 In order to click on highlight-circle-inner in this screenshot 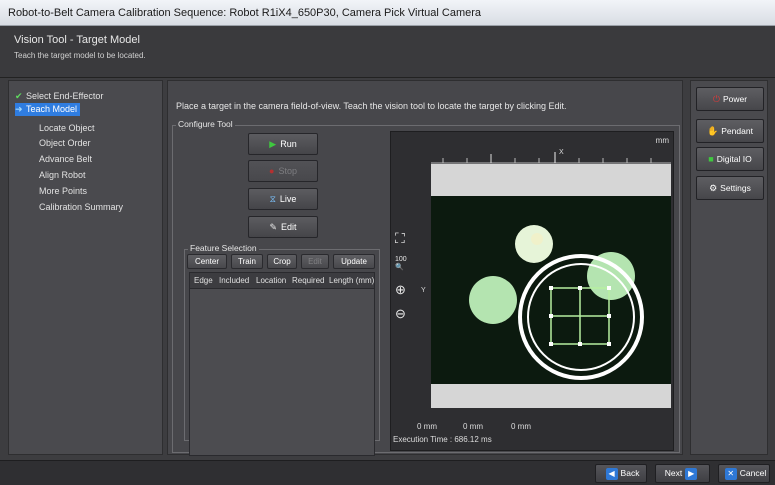, I will do `click(581, 317)`.